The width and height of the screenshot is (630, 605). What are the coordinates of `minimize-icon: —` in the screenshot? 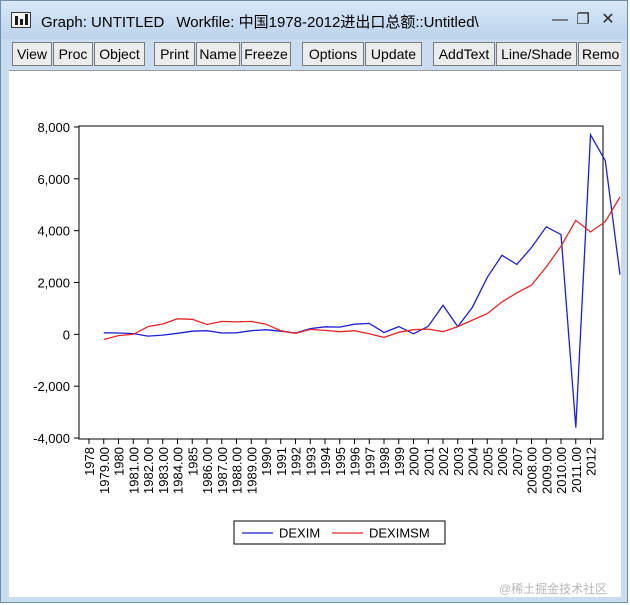 It's located at (560, 20).